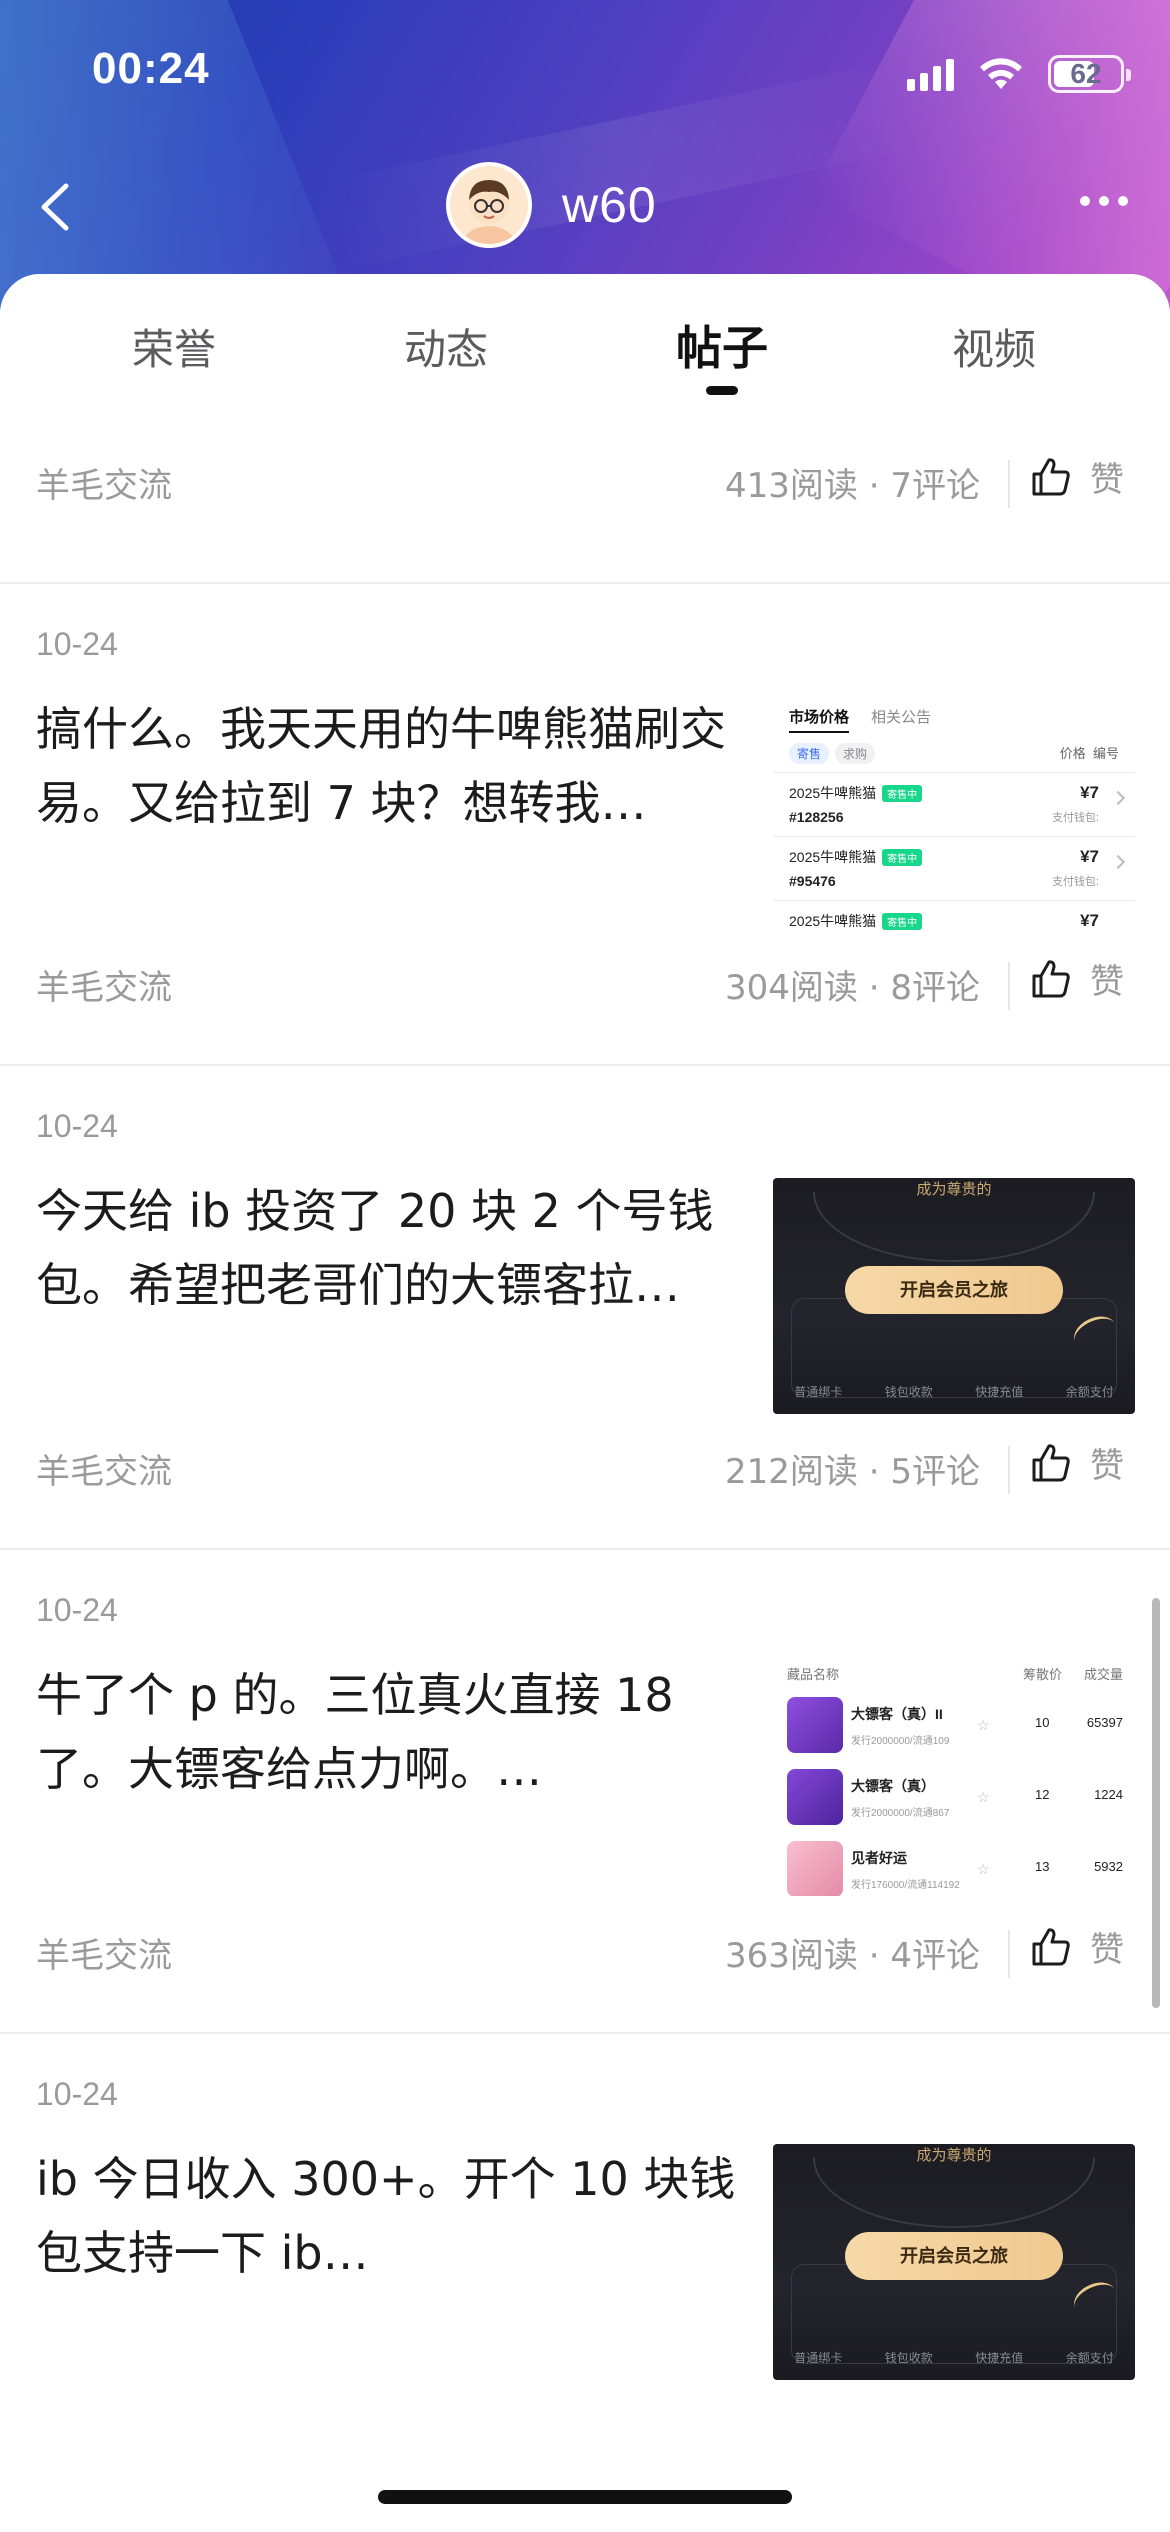  Describe the element at coordinates (954, 1797) in the screenshot. I see `rank-item: 大镖客（真） 发行2000000/流通867 ☆ 12 1224` at that location.